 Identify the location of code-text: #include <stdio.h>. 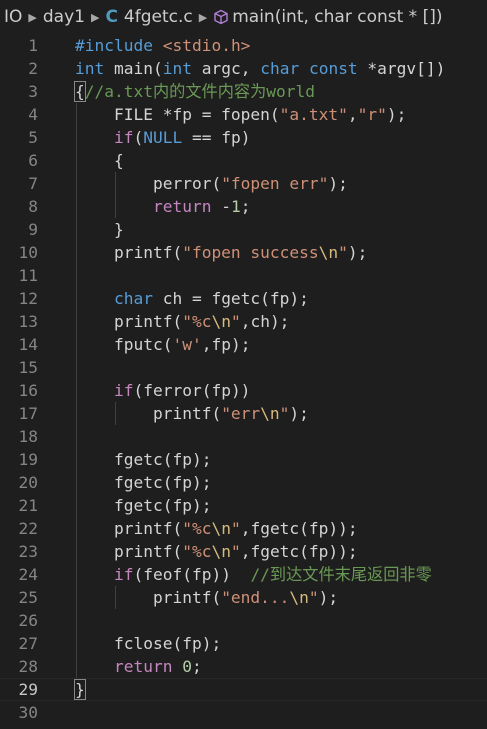
(162, 45).